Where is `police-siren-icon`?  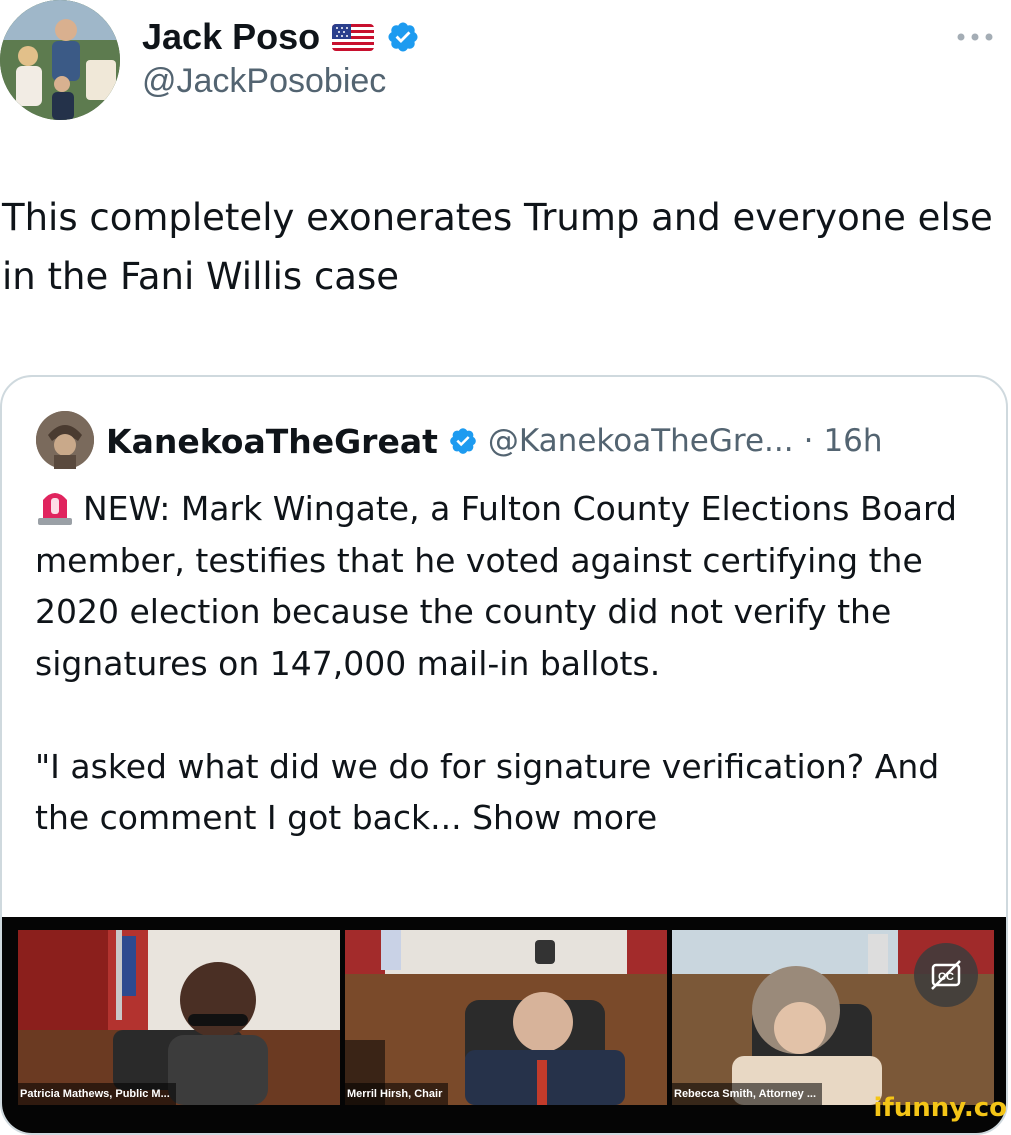 police-siren-icon is located at coordinates (55, 505).